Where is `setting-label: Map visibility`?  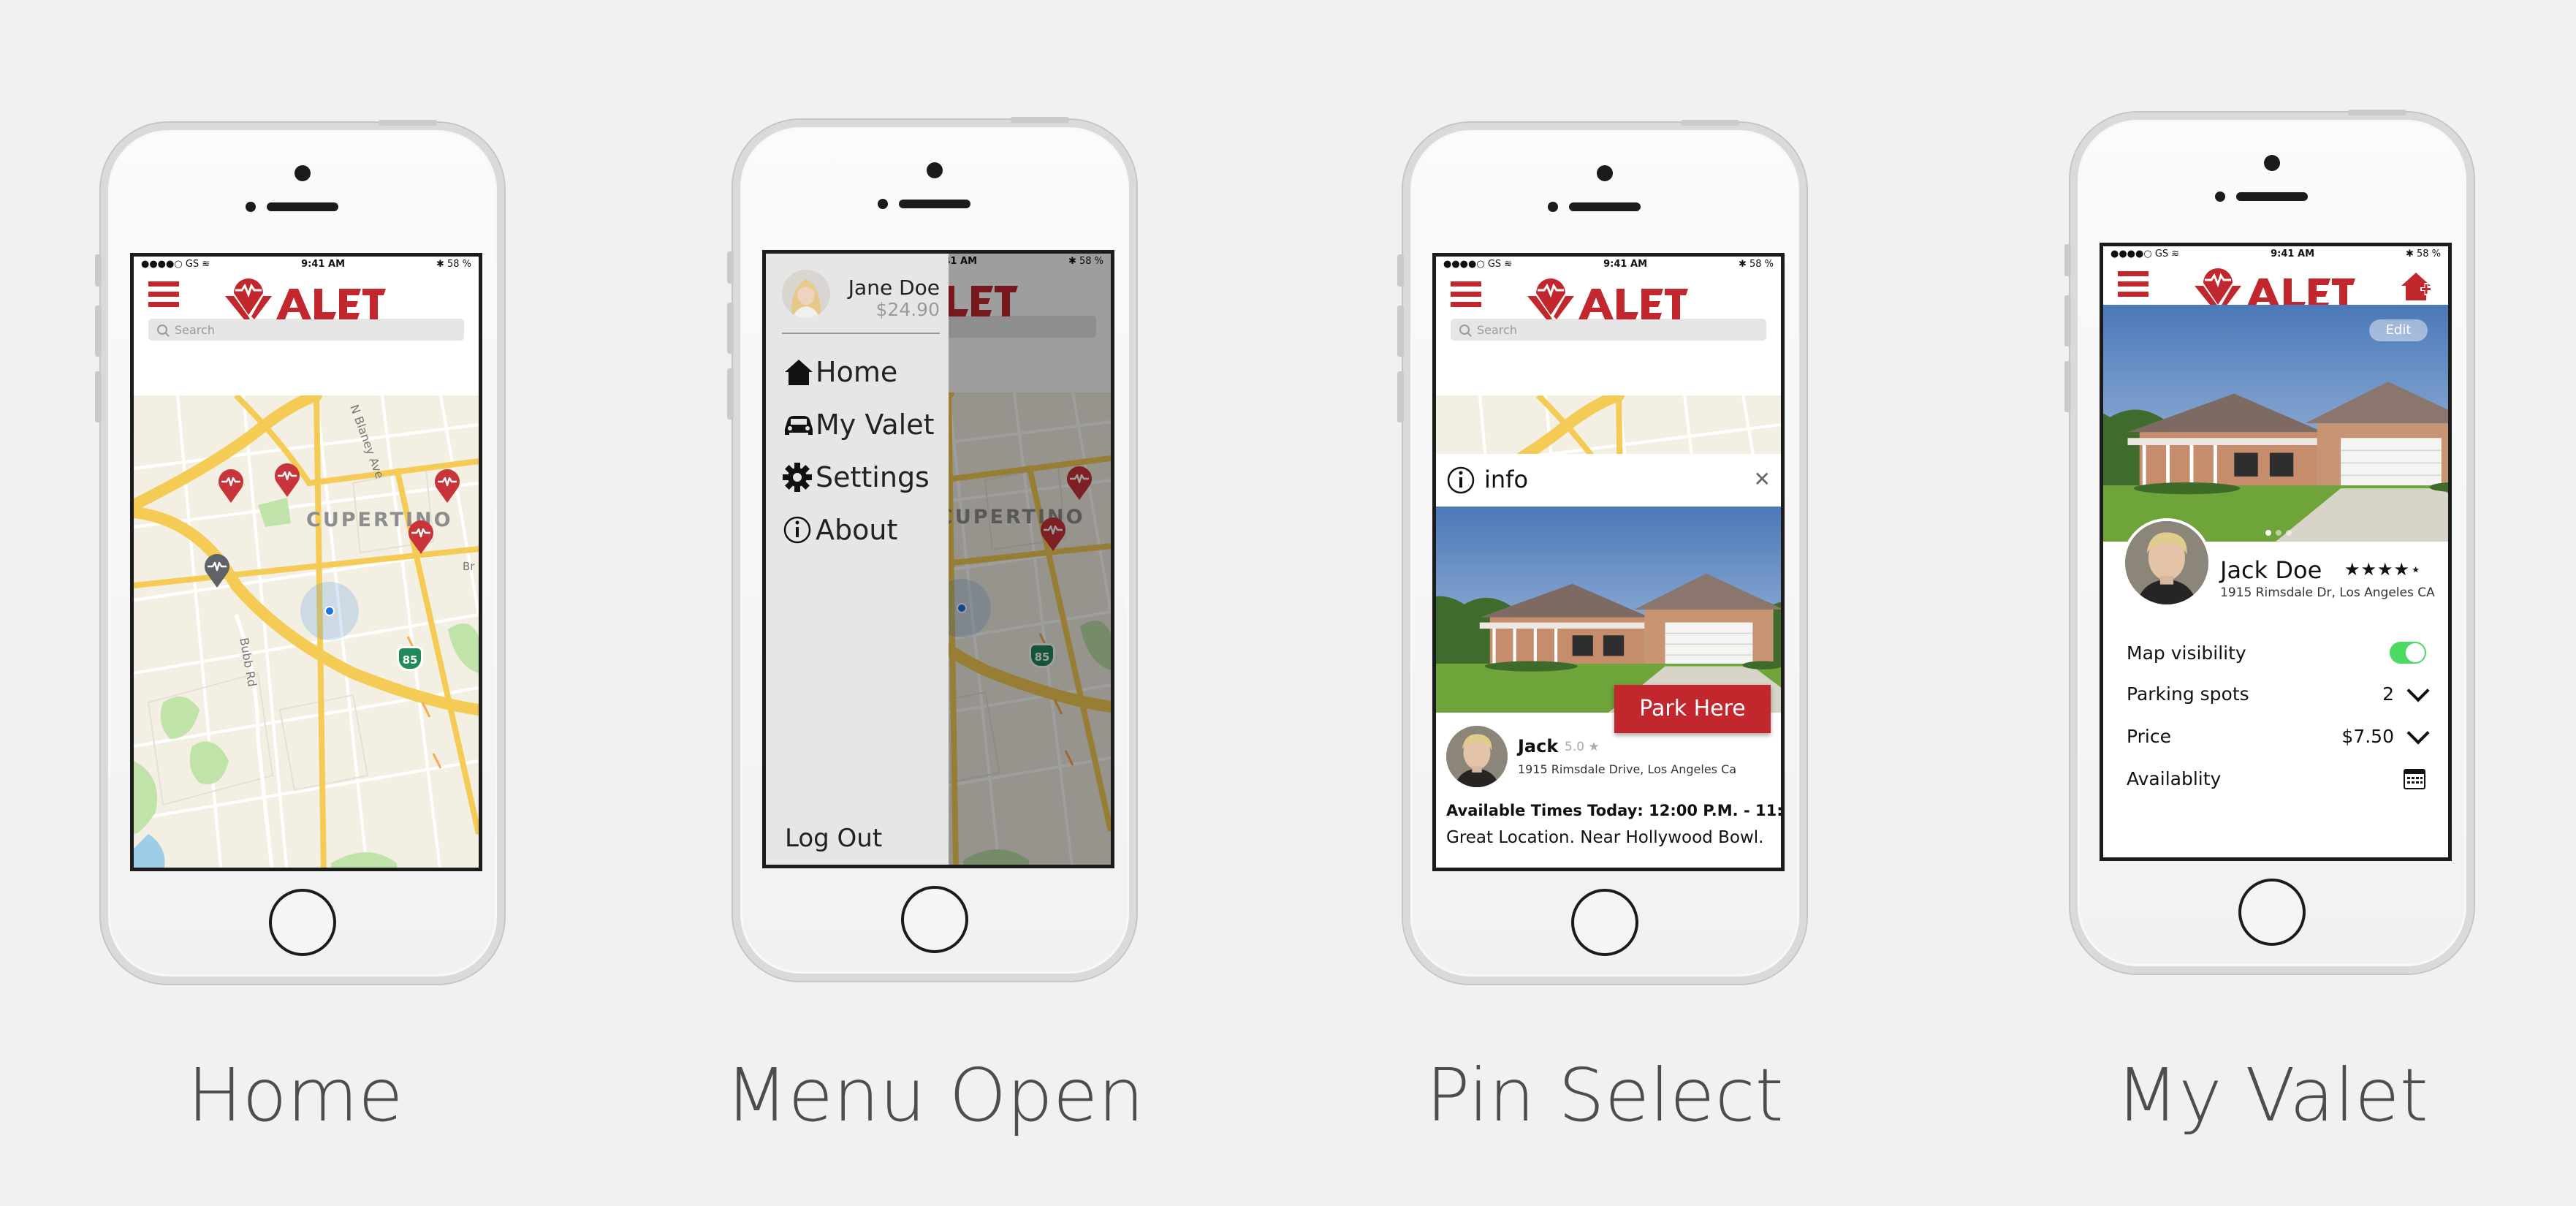
setting-label: Map visibility is located at coordinates (2186, 653).